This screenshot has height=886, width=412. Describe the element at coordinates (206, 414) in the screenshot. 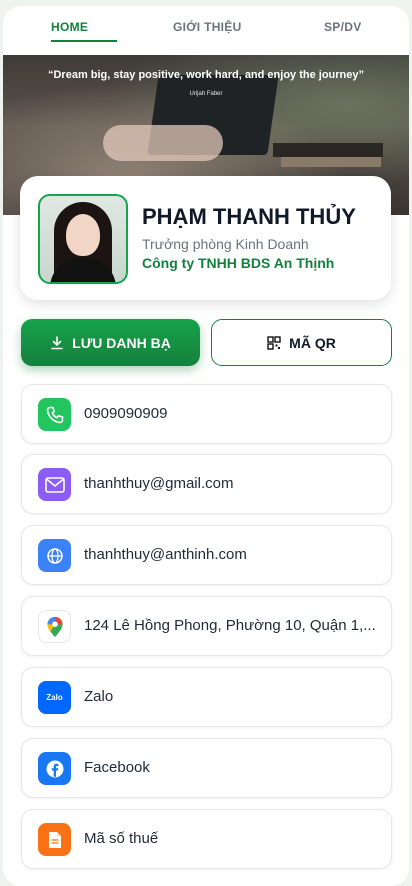

I see `contact-row-phone: 0909090909` at that location.